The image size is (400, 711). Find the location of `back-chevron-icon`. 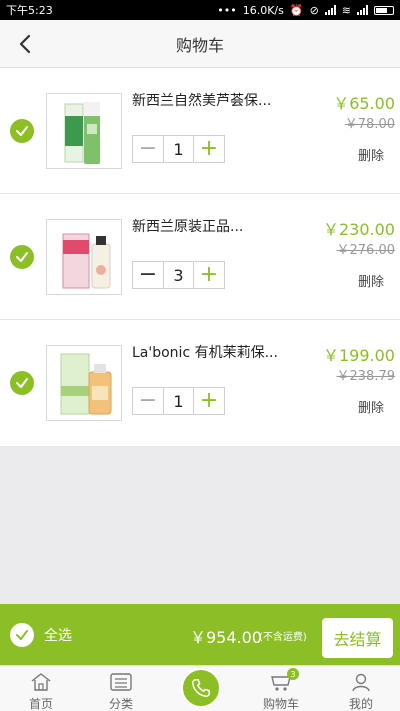

back-chevron-icon is located at coordinates (26, 44).